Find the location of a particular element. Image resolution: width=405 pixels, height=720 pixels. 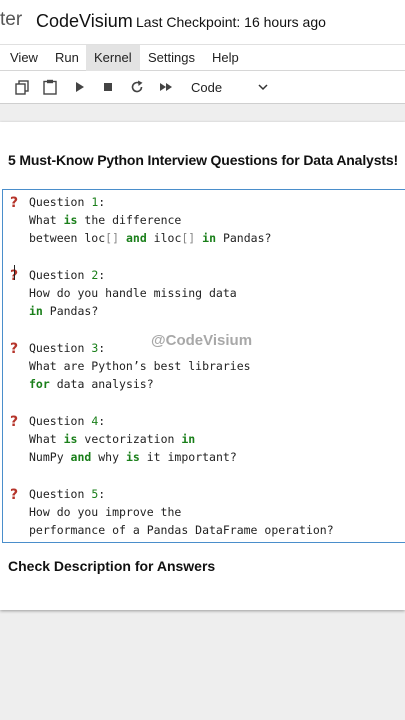

markdown-footer: Check Description for Answers is located at coordinates (112, 566).